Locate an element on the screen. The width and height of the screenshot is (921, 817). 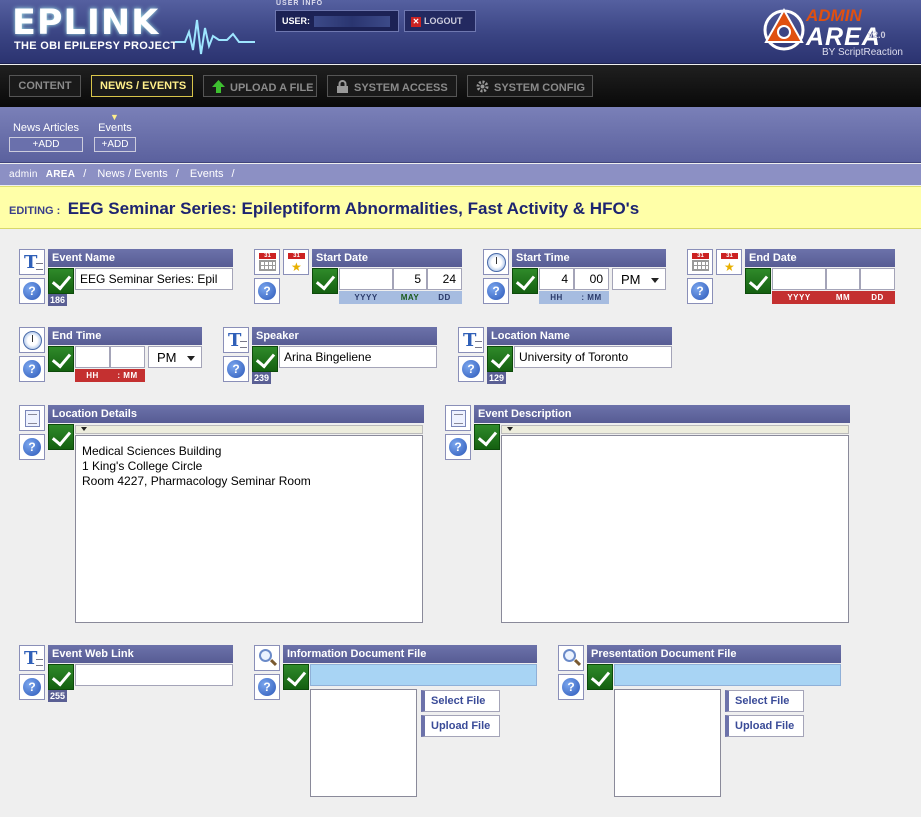
end-time-minute is located at coordinates (127, 357).